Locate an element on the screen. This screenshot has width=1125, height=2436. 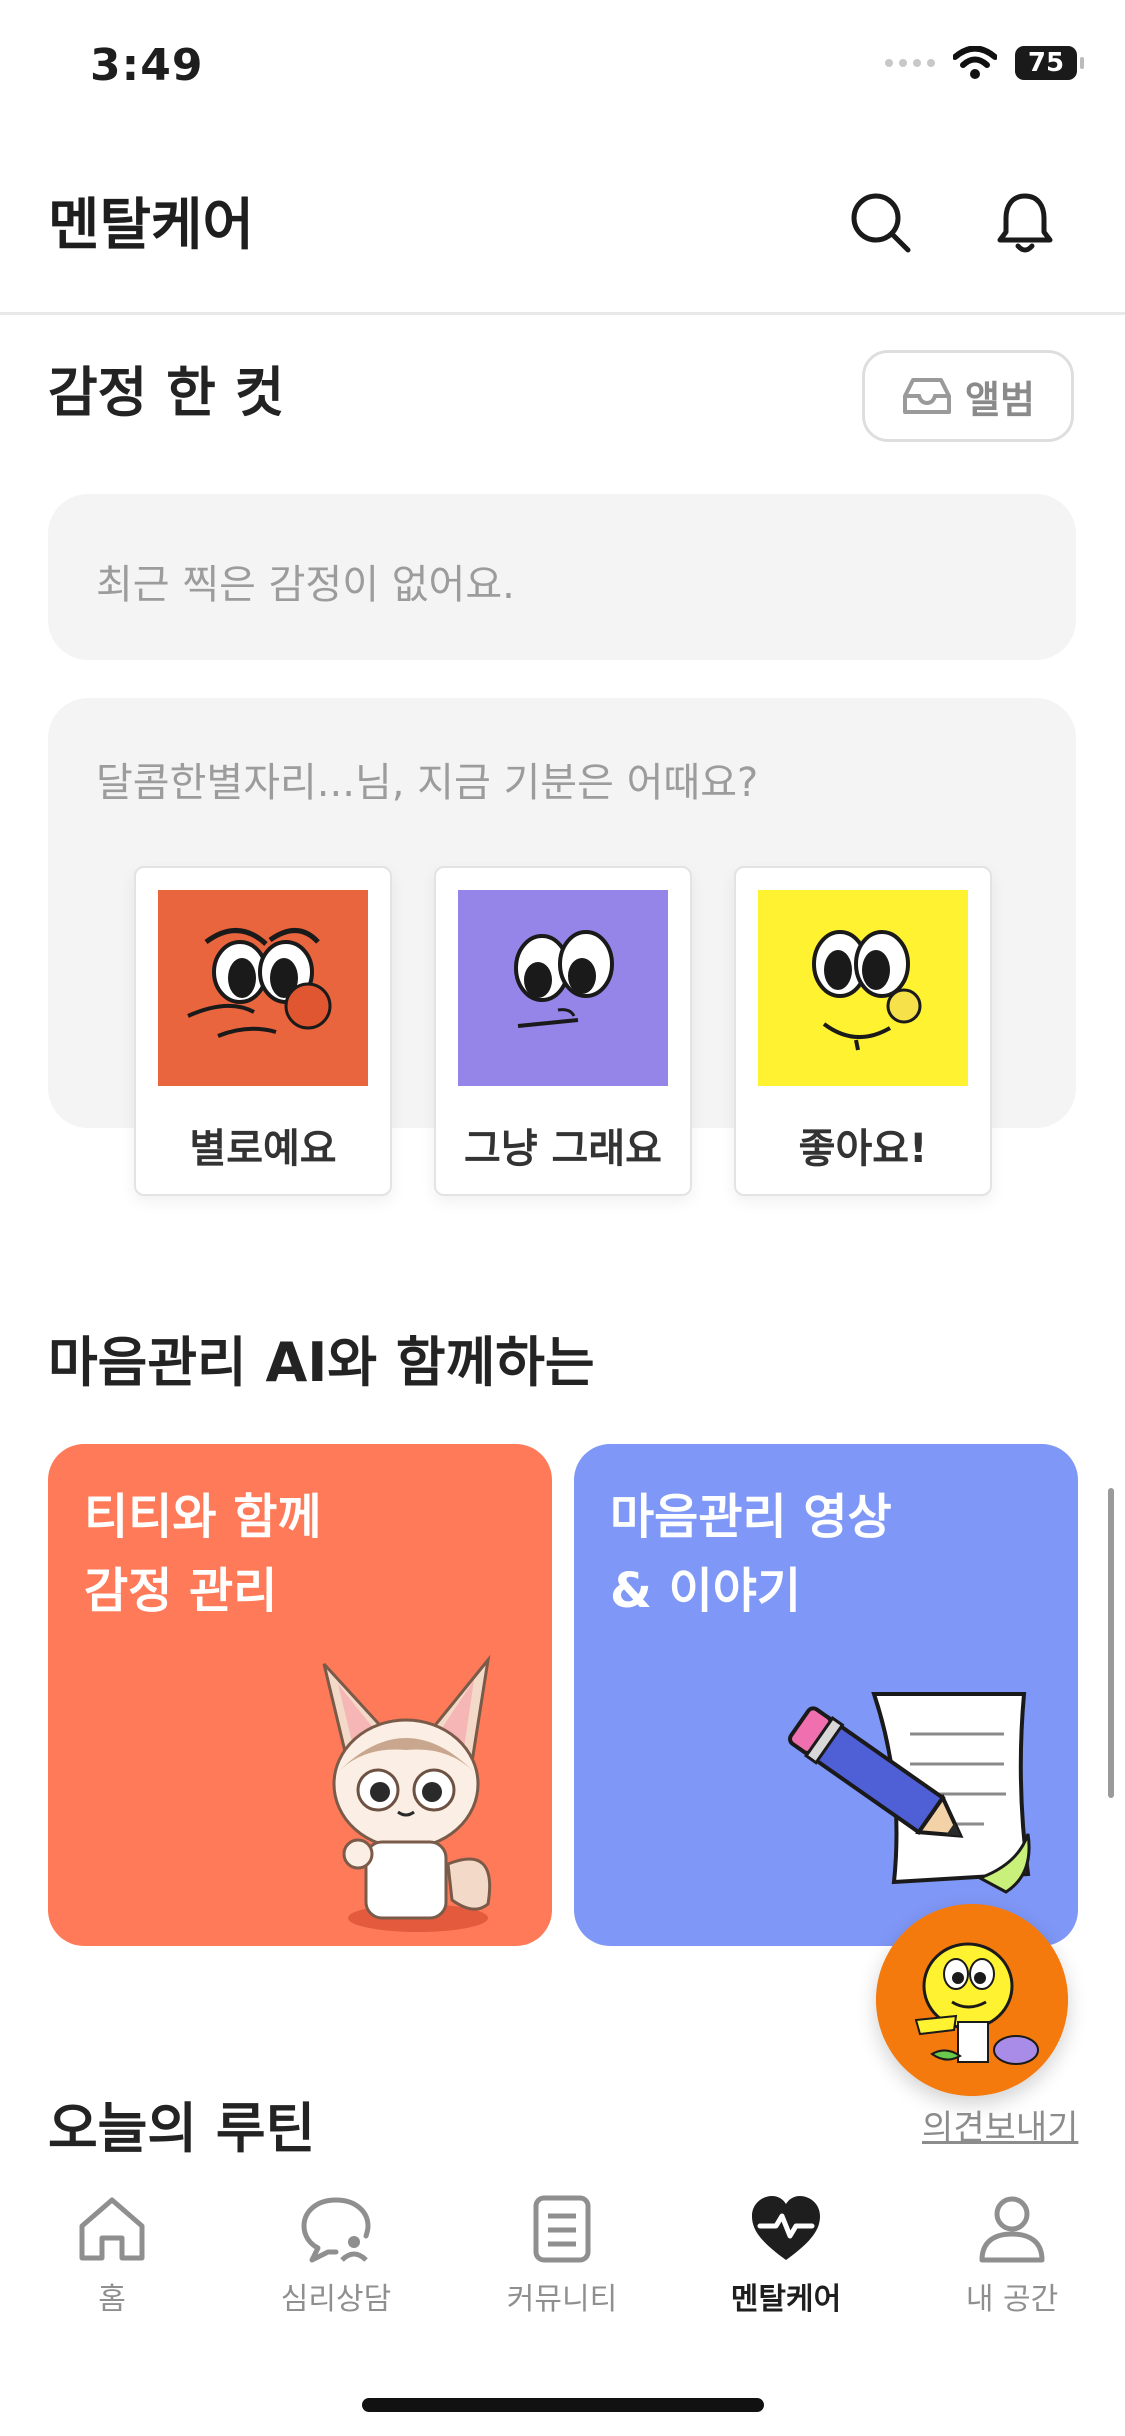
tab-counseling: 심리상담 is located at coordinates (336, 2256).